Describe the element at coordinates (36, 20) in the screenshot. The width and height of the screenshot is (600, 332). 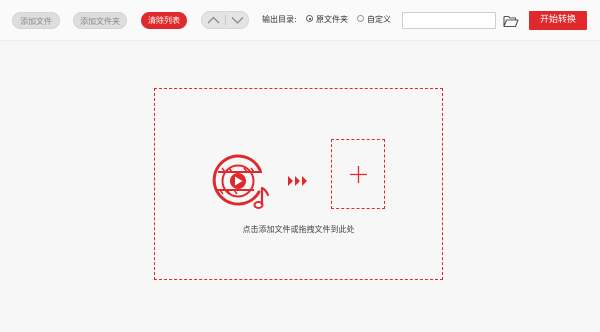
I see `add-file-button: 添加文件` at that location.